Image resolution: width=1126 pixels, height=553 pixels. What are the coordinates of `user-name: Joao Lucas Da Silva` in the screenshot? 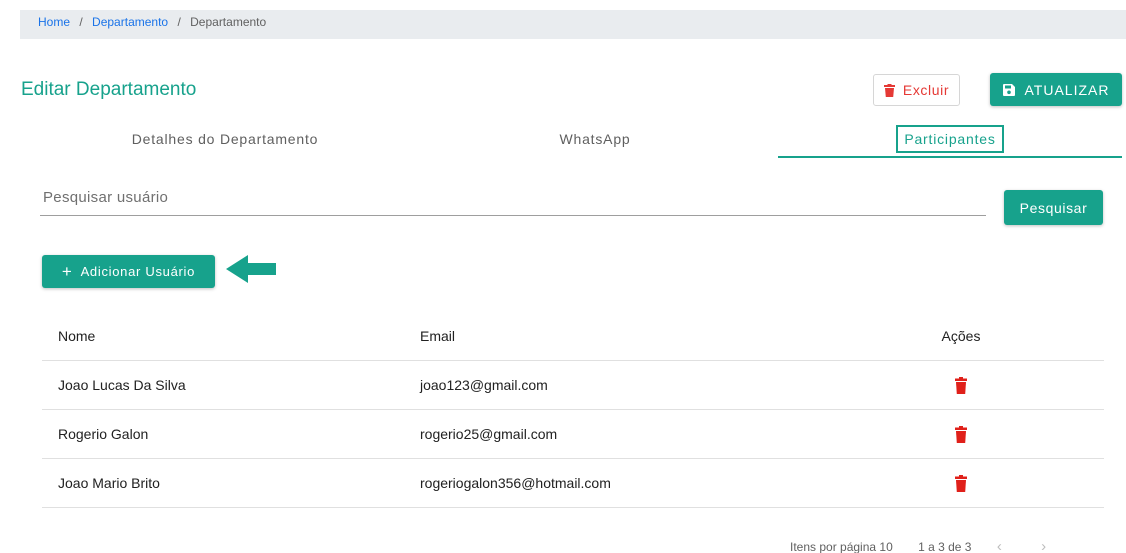 It's located at (122, 385).